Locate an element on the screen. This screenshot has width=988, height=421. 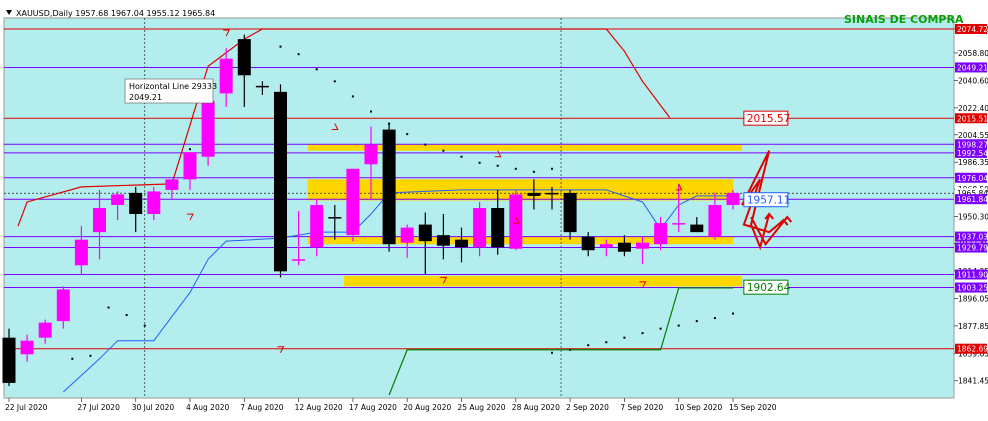
y-tick-label-5: 1986.35 is located at coordinates (973, 162).